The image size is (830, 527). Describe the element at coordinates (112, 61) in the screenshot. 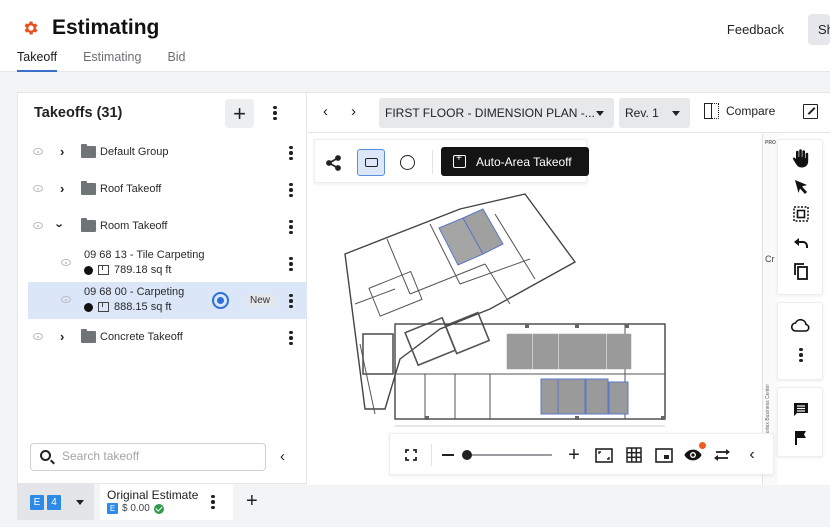

I see `tab-estimating: Estimating` at that location.